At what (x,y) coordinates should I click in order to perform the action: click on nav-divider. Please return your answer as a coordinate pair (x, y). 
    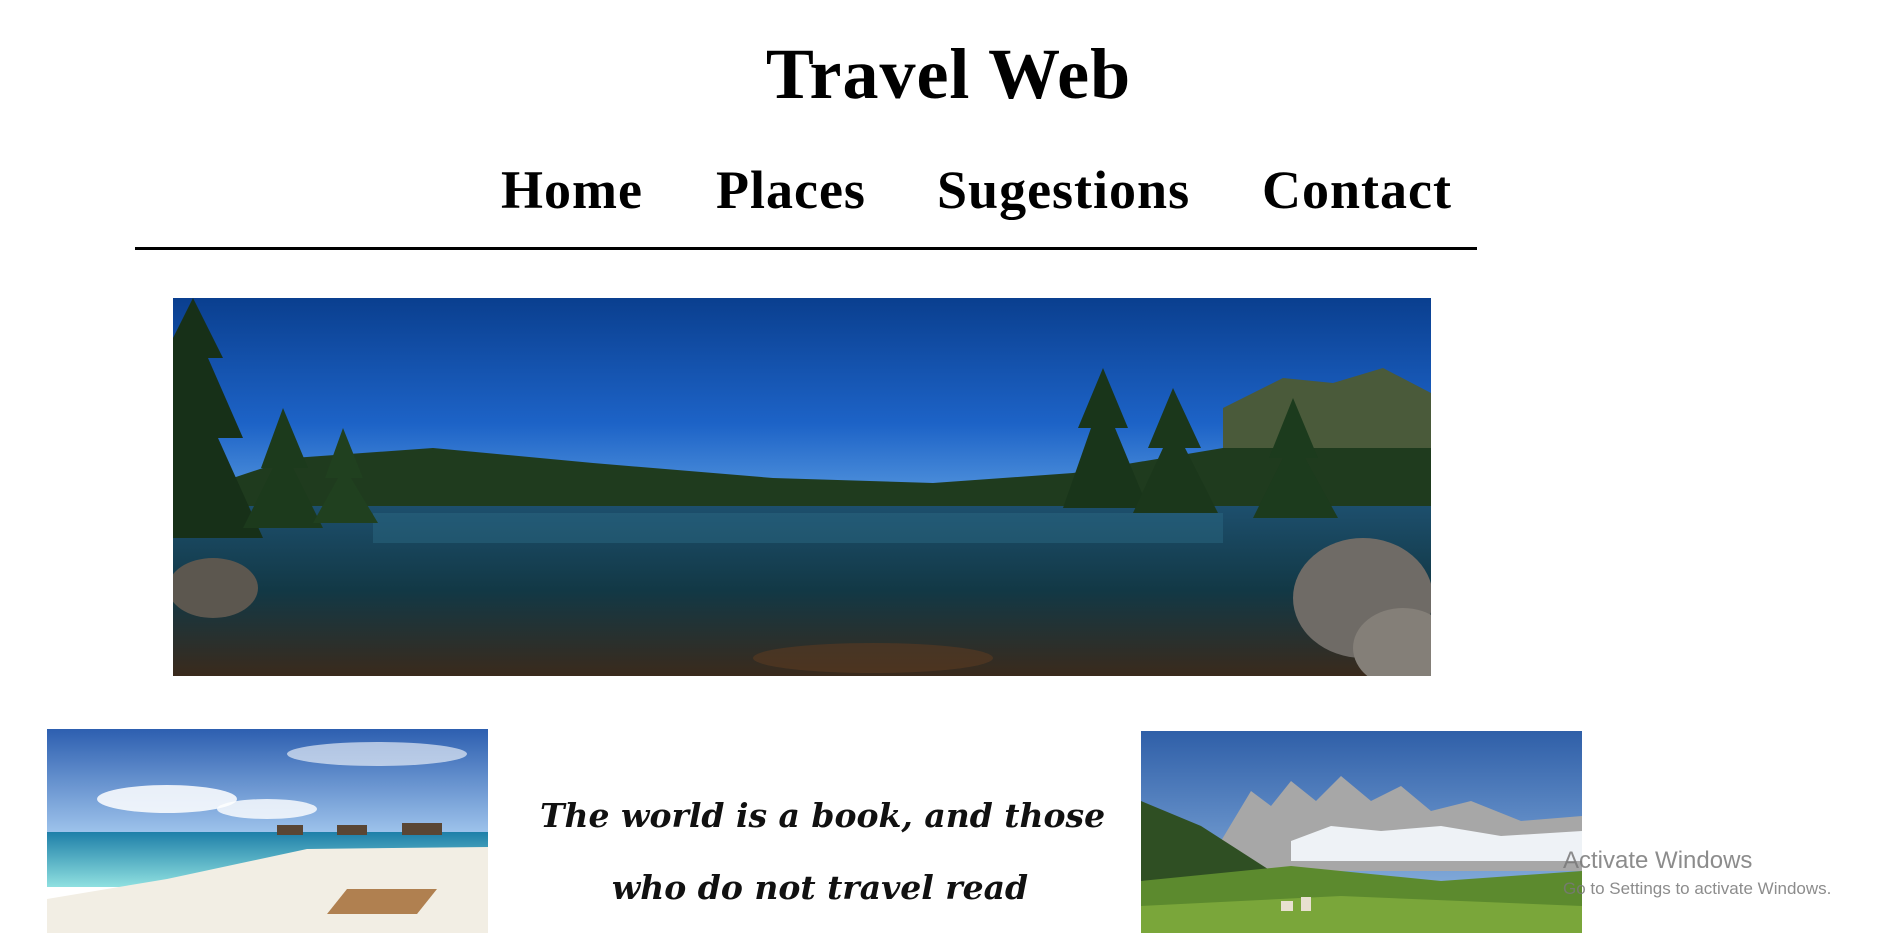
    Looking at the image, I should click on (806, 248).